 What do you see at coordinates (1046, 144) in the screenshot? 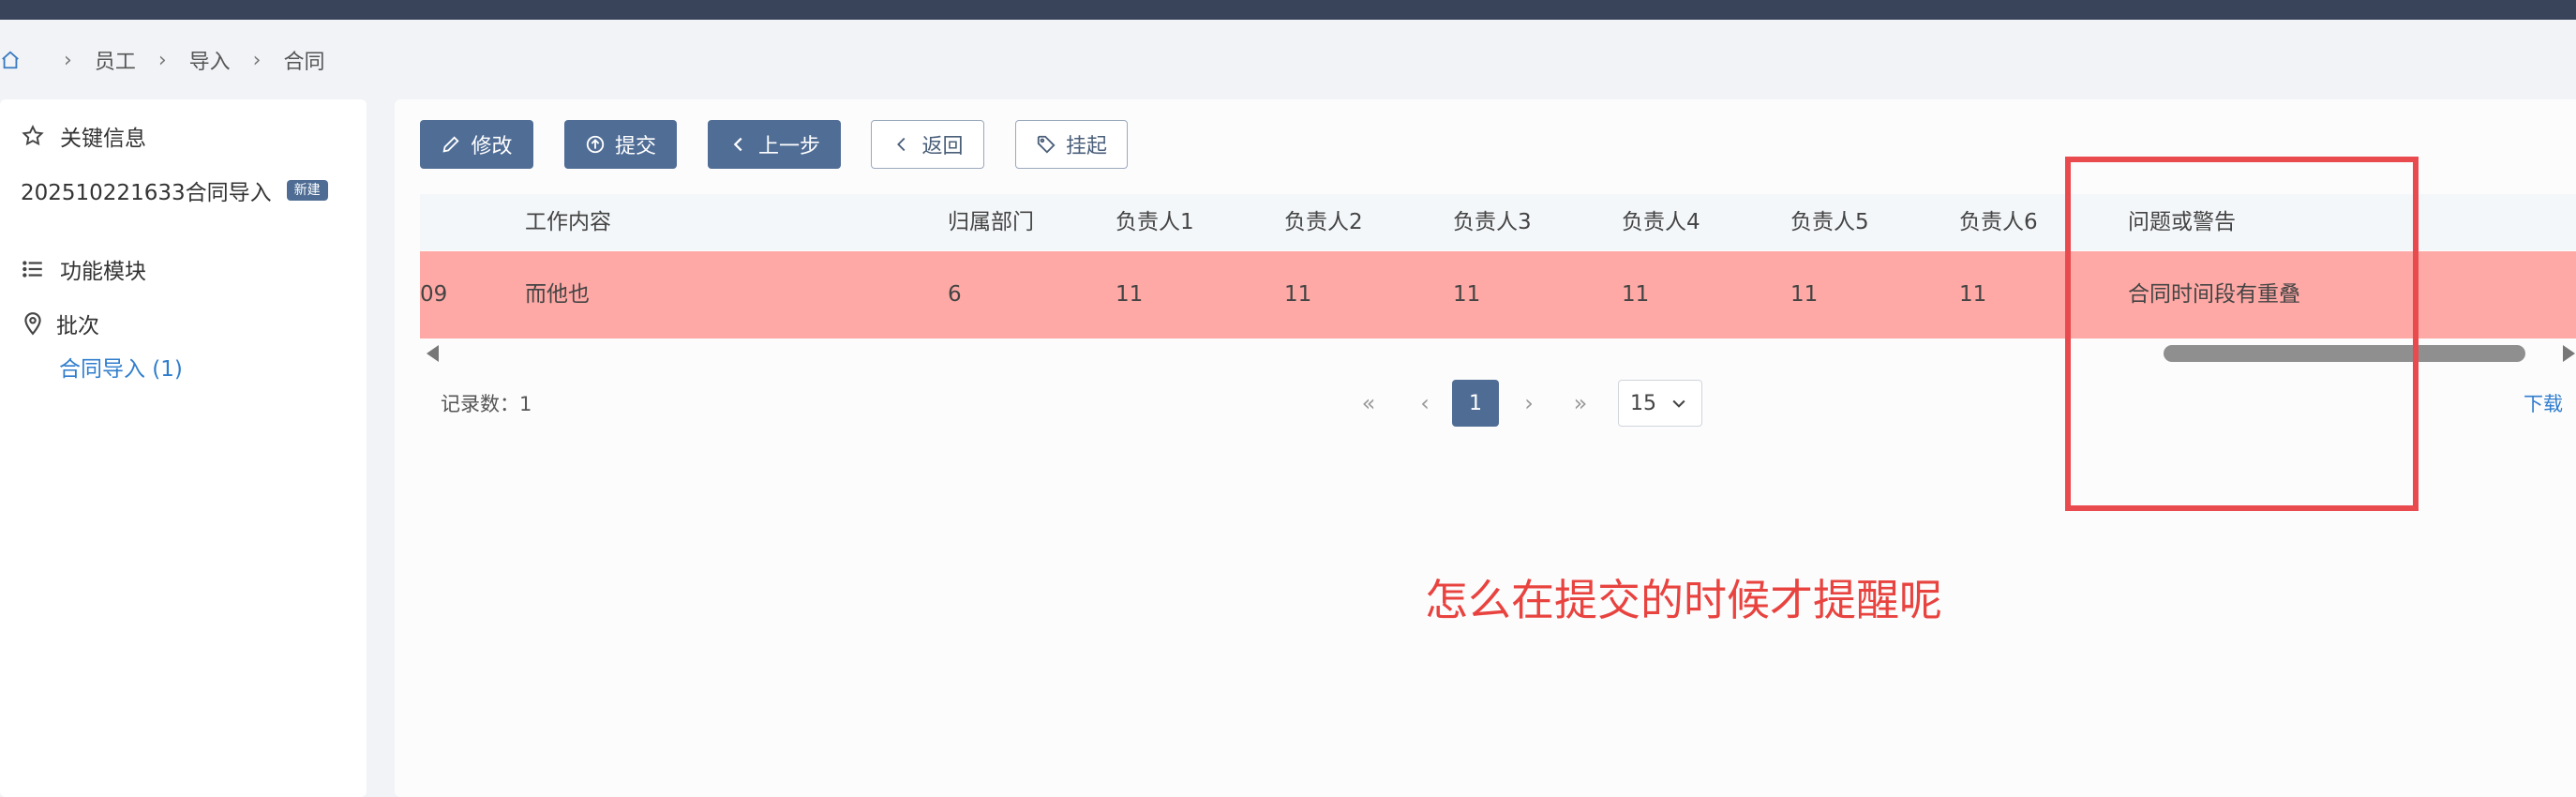
I see `tag-icon` at bounding box center [1046, 144].